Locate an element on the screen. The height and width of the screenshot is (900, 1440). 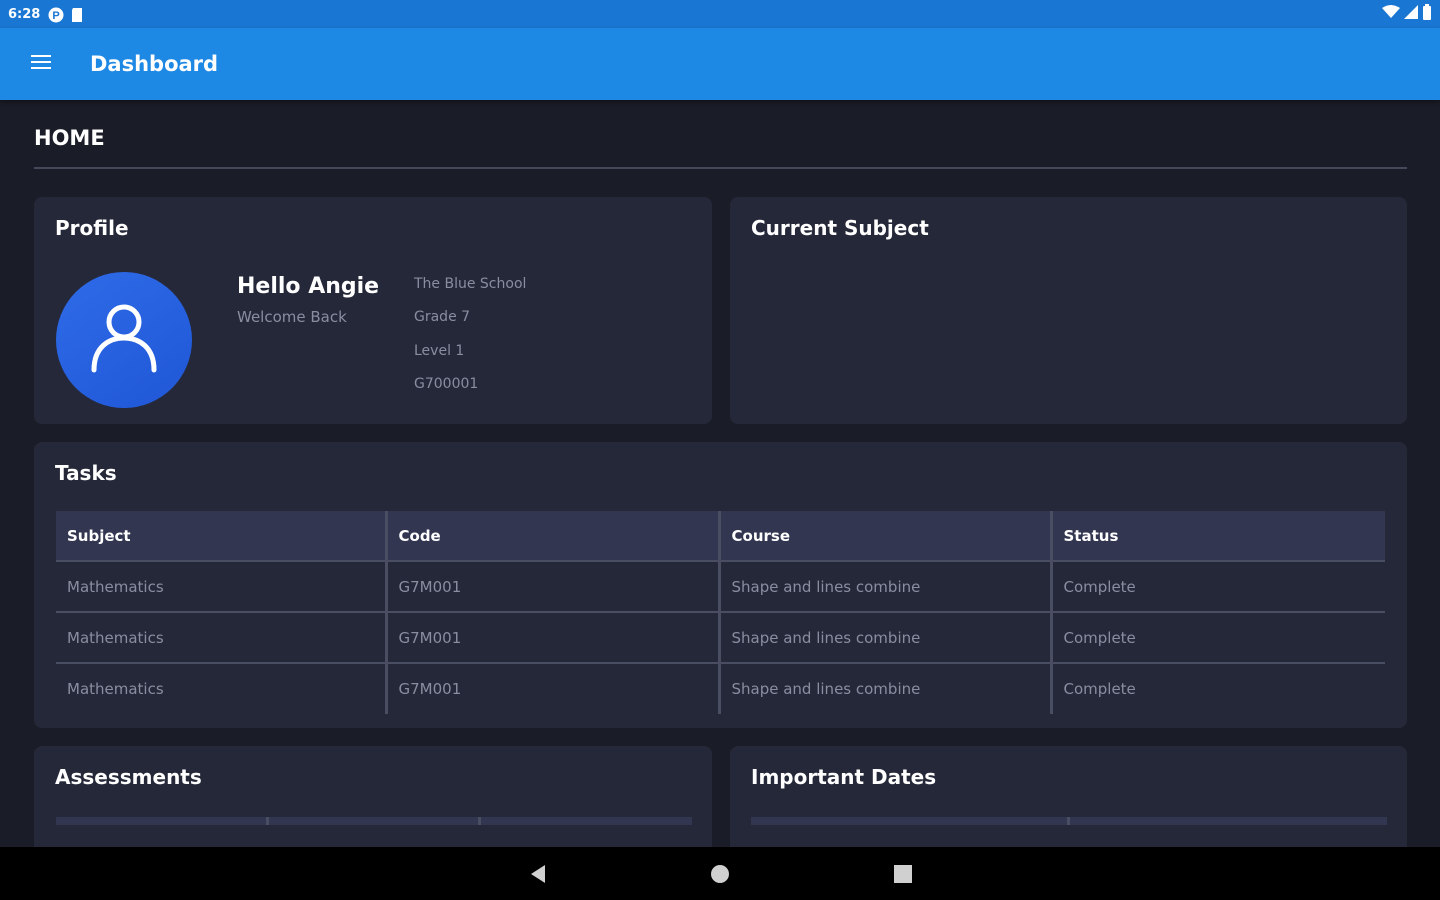
system-nav-bar is located at coordinates (720, 873).